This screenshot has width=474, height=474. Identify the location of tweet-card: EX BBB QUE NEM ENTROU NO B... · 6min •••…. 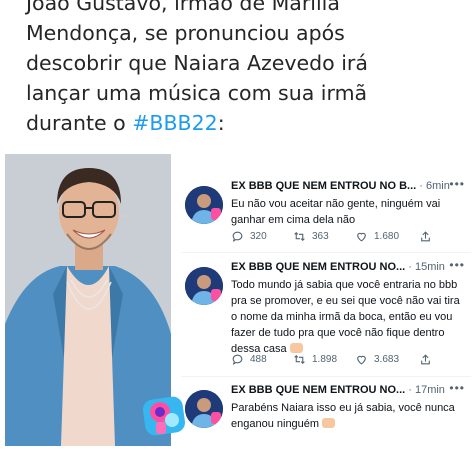
(326, 218).